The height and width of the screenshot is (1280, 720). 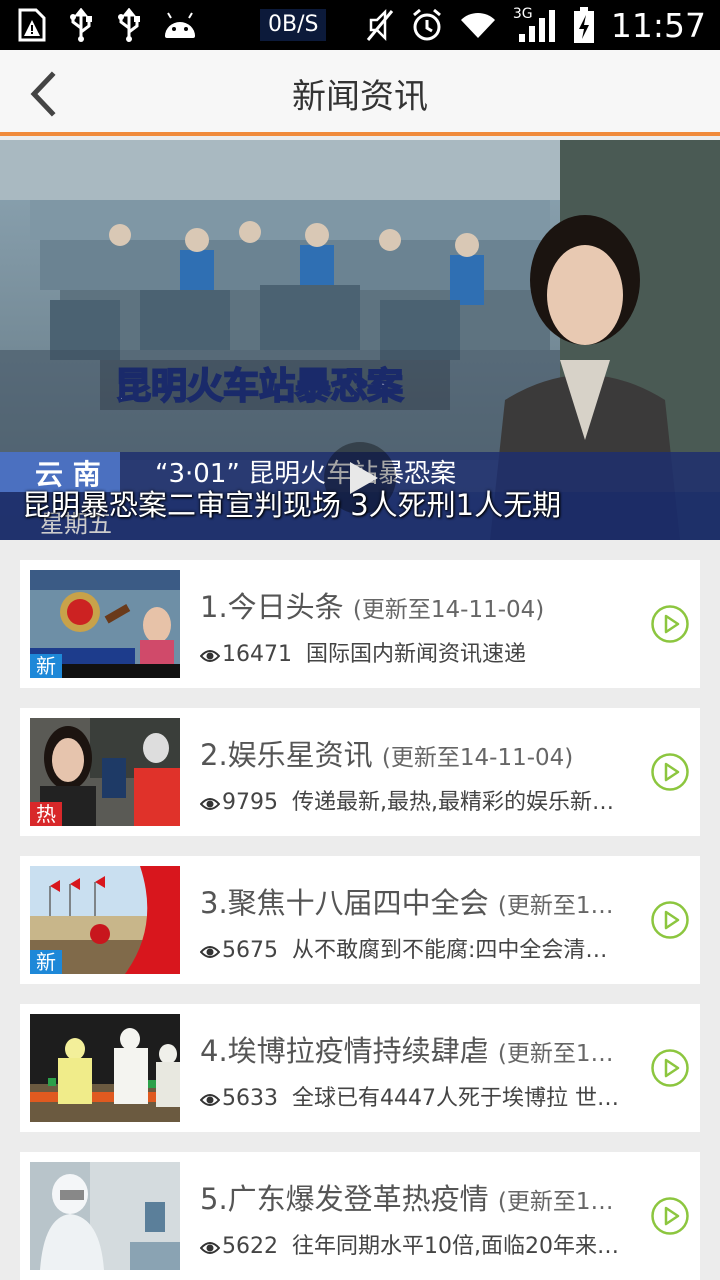 What do you see at coordinates (250, 1098) in the screenshot?
I see `view-count: 5633` at bounding box center [250, 1098].